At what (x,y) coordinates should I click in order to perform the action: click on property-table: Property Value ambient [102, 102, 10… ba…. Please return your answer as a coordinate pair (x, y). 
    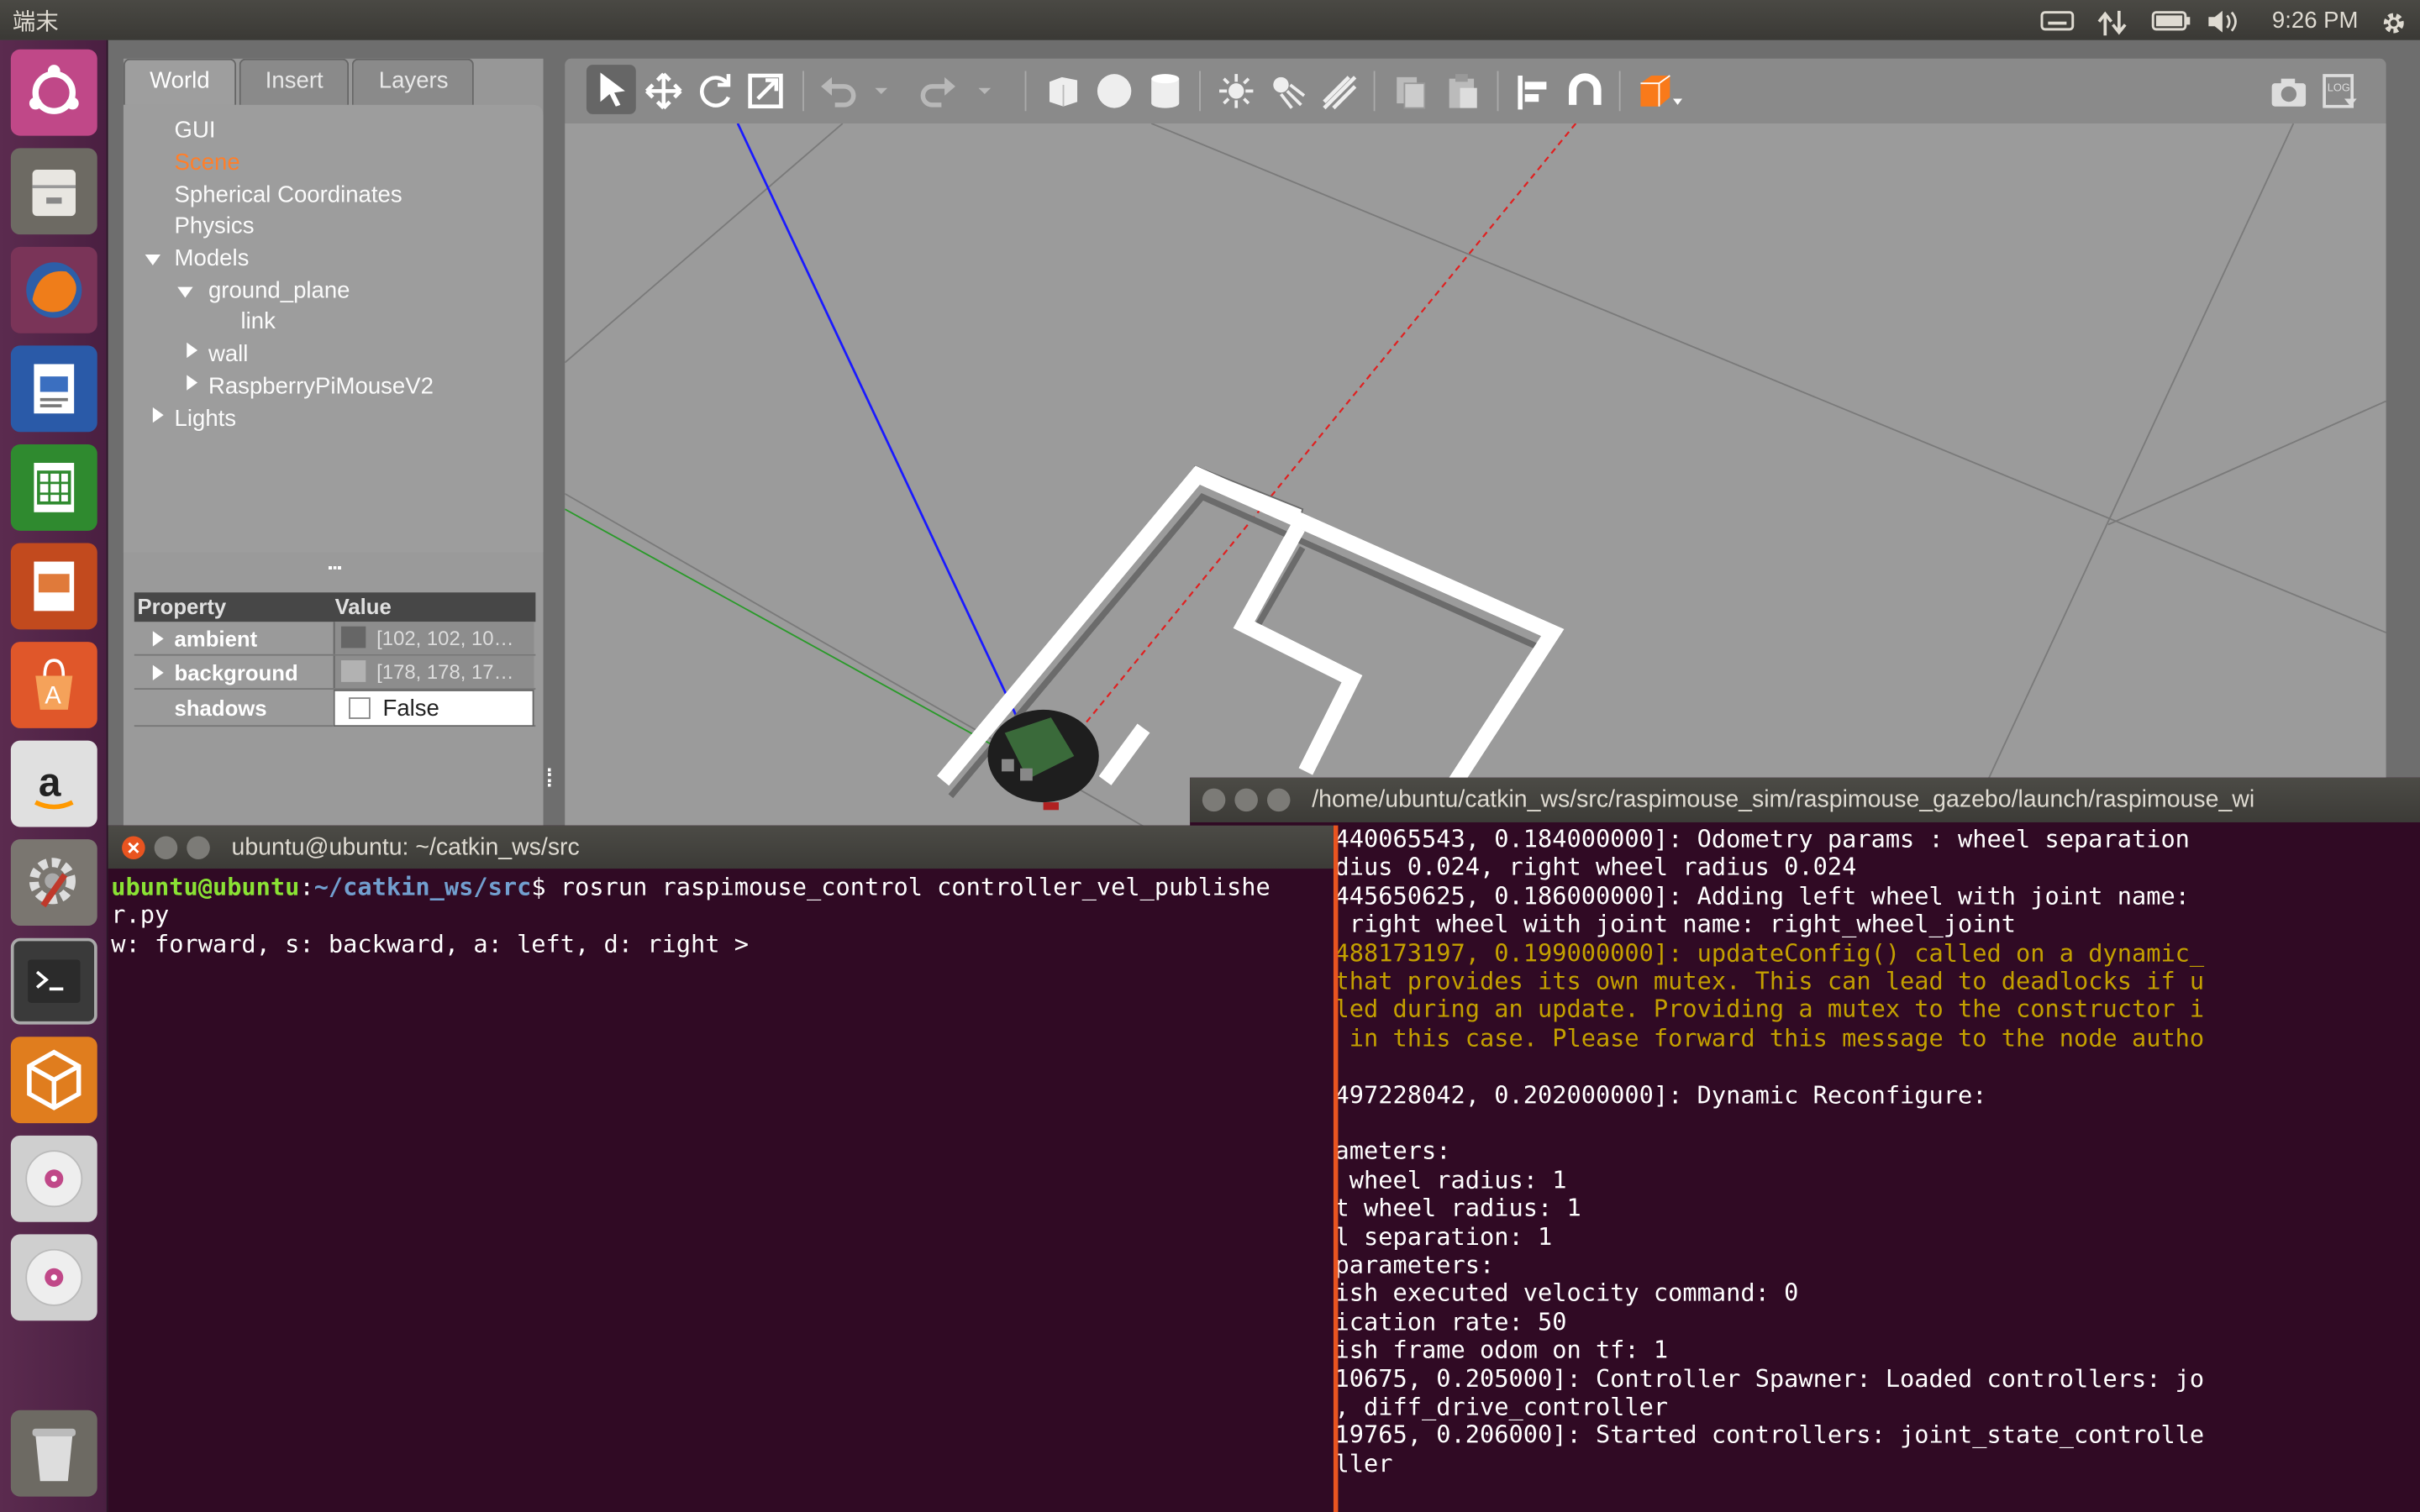
    Looking at the image, I should click on (335, 659).